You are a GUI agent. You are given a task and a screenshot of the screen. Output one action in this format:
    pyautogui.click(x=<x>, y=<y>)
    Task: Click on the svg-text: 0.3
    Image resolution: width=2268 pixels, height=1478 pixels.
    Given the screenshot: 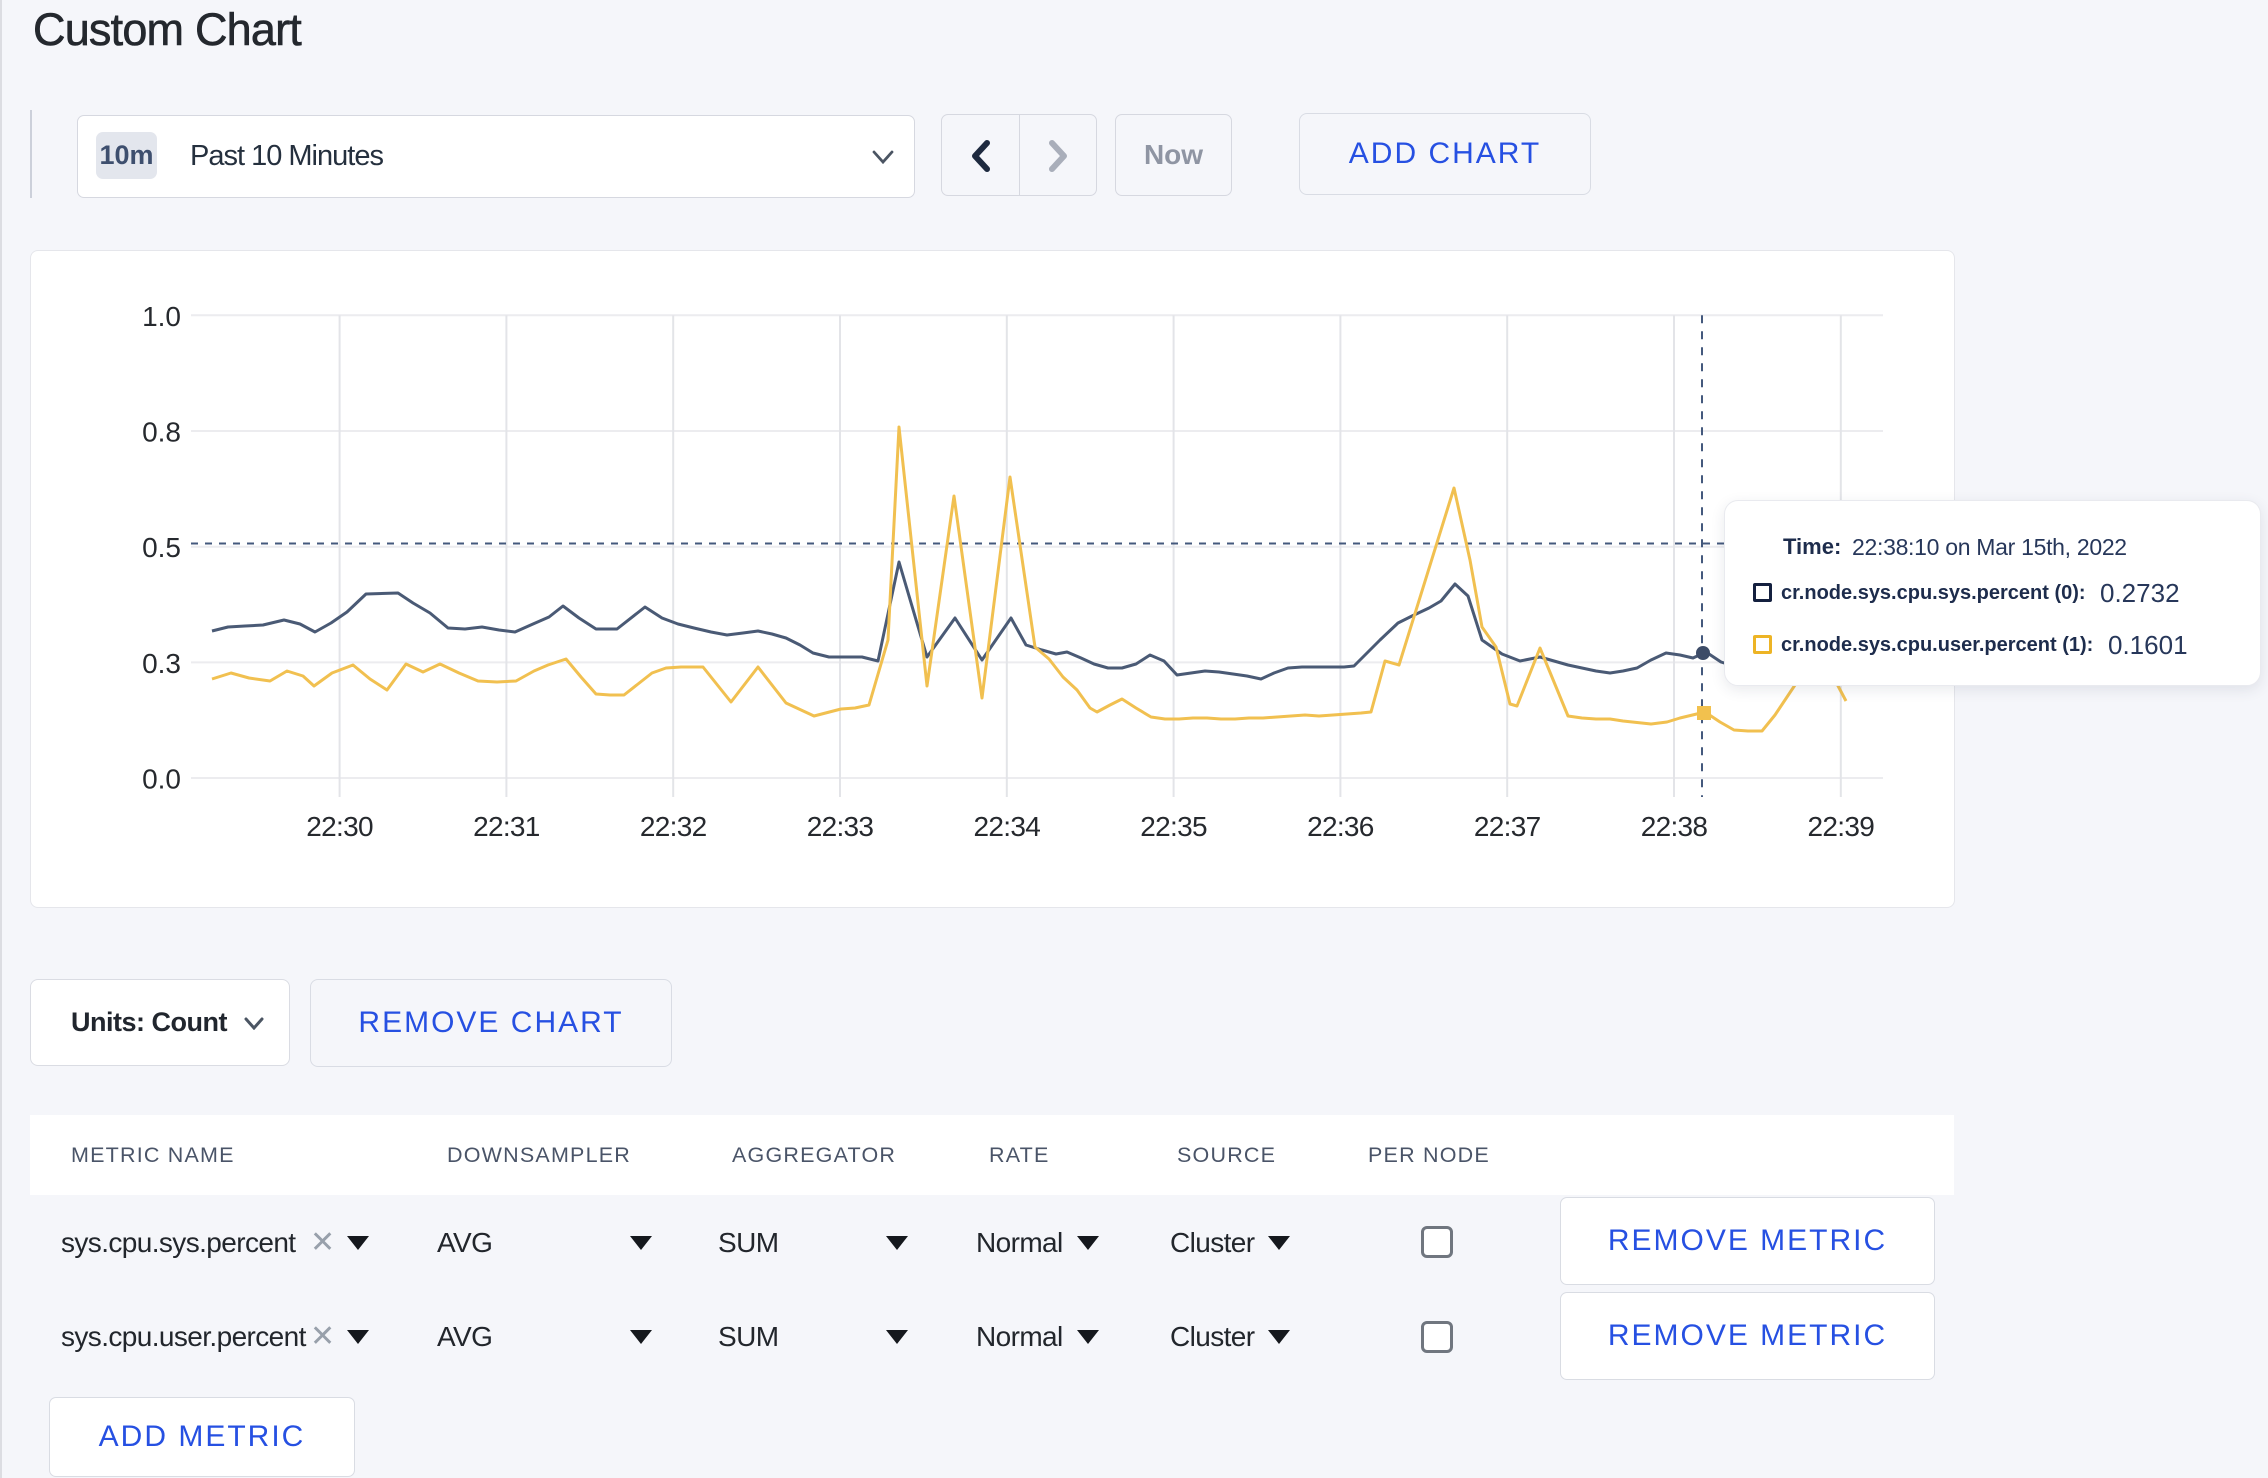 What is the action you would take?
    pyautogui.click(x=161, y=663)
    